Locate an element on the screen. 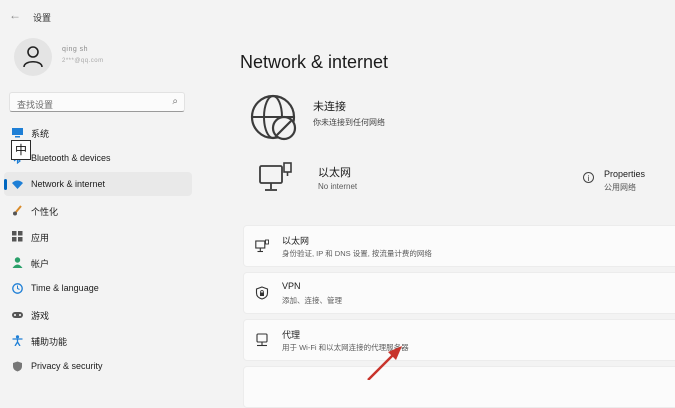 This screenshot has width=675, height=408. globe-clock-icon is located at coordinates (17, 288).